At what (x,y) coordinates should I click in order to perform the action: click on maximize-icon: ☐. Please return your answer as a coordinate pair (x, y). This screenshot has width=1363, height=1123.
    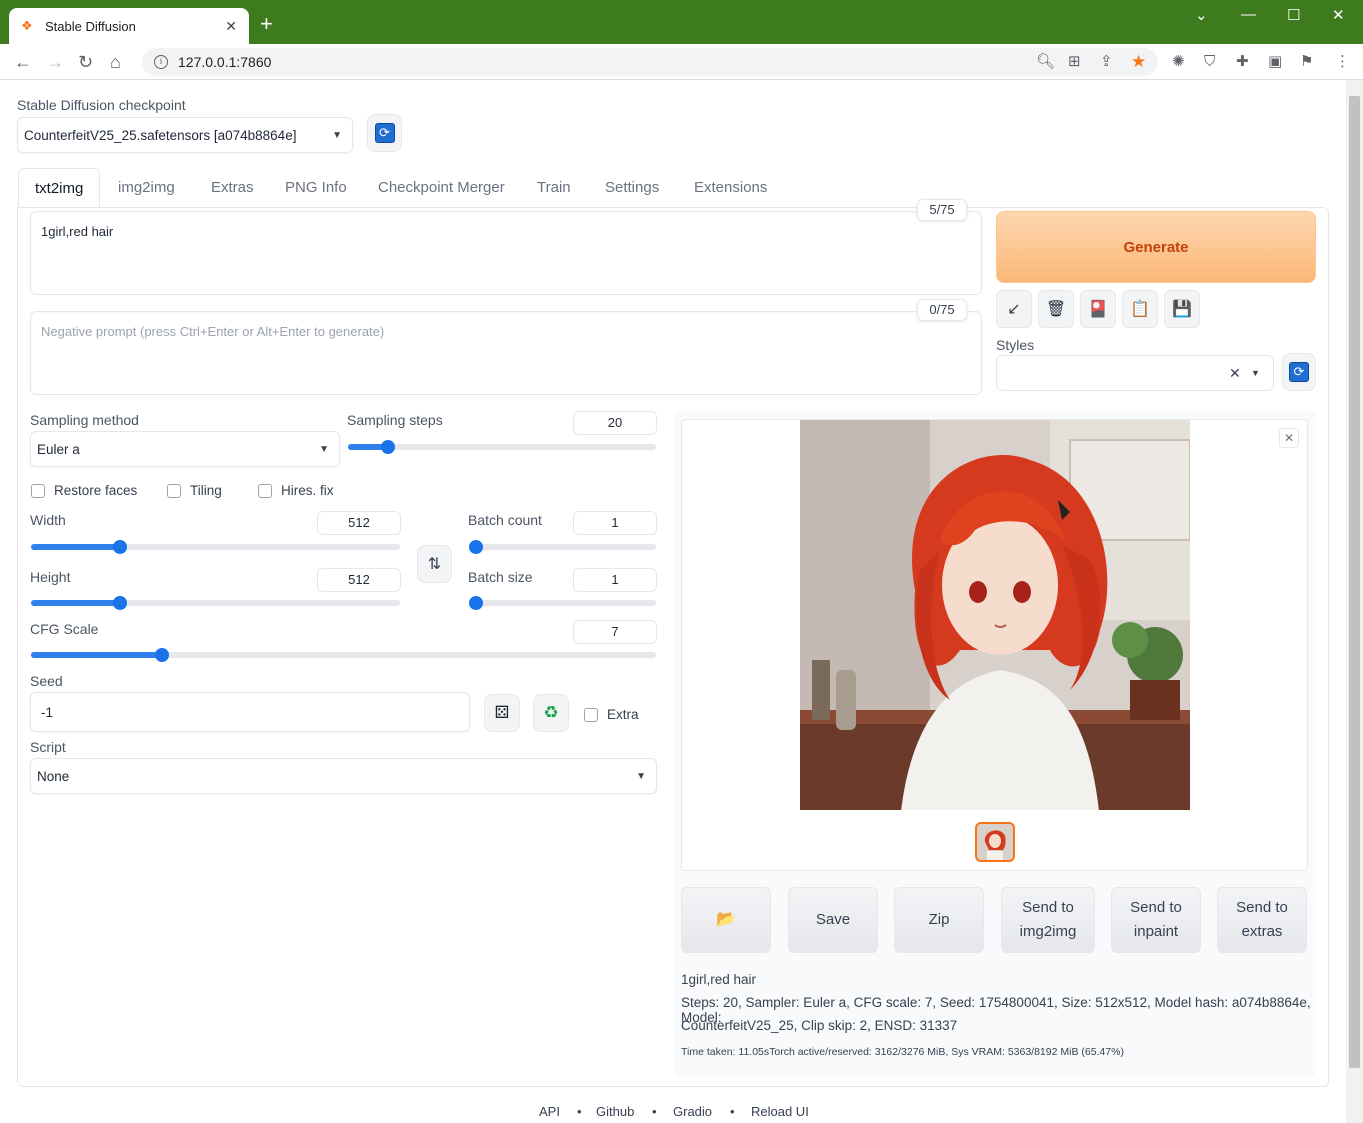
    Looking at the image, I should click on (1293, 15).